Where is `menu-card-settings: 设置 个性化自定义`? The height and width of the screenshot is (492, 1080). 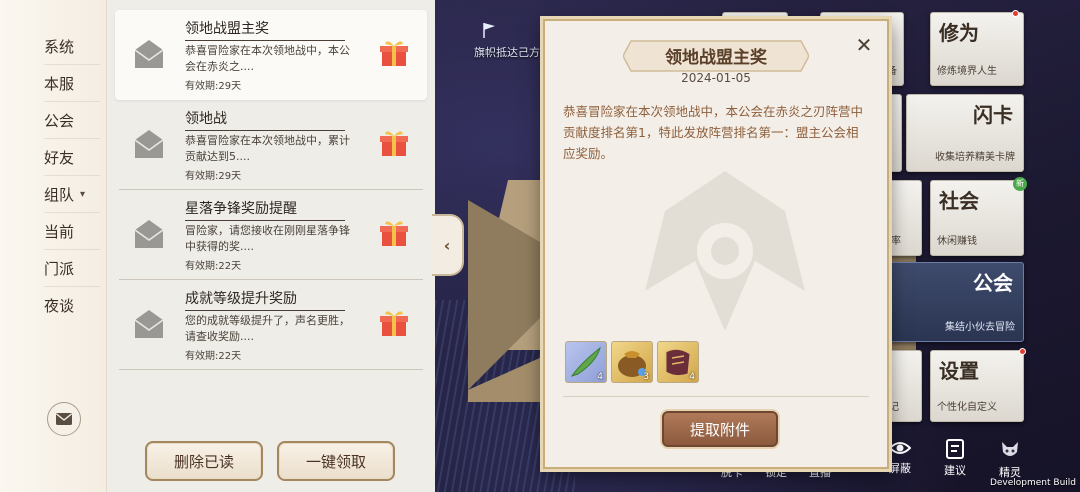 menu-card-settings: 设置 个性化自定义 is located at coordinates (978, 385).